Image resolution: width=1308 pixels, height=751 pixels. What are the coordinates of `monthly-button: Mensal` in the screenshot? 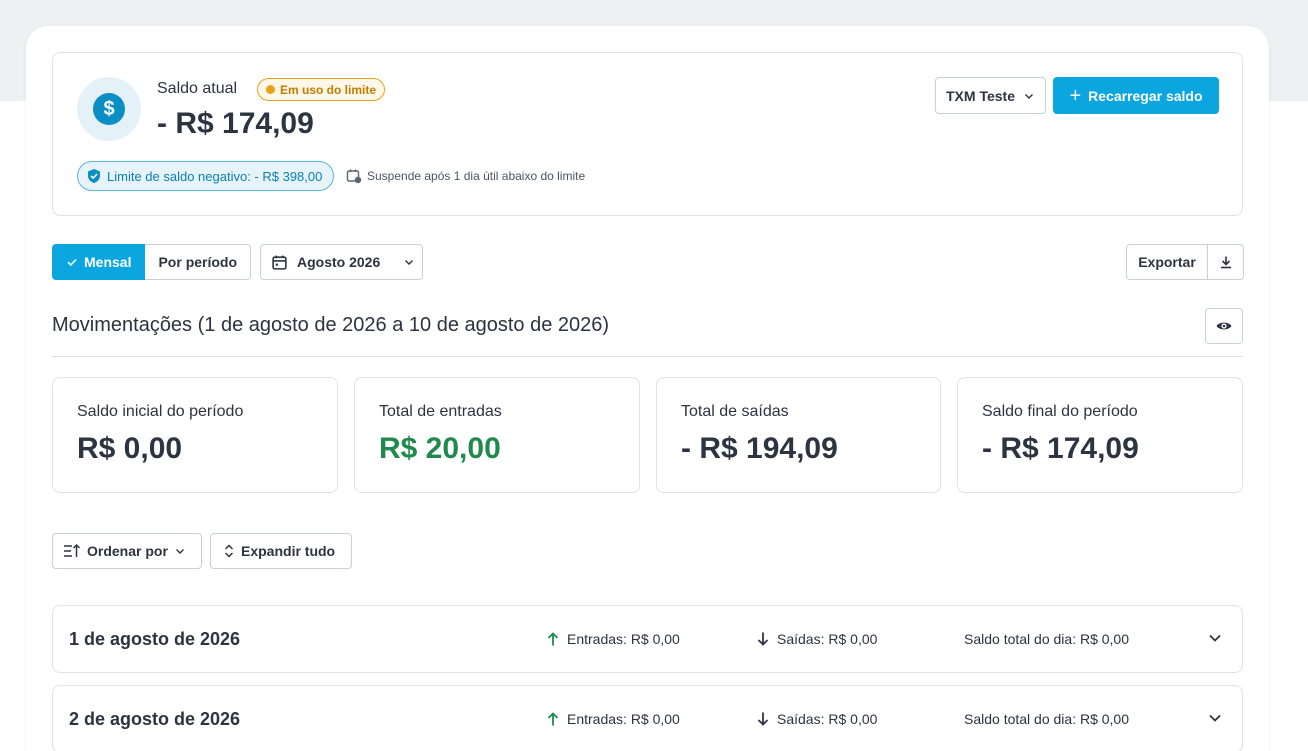 It's located at (99, 262).